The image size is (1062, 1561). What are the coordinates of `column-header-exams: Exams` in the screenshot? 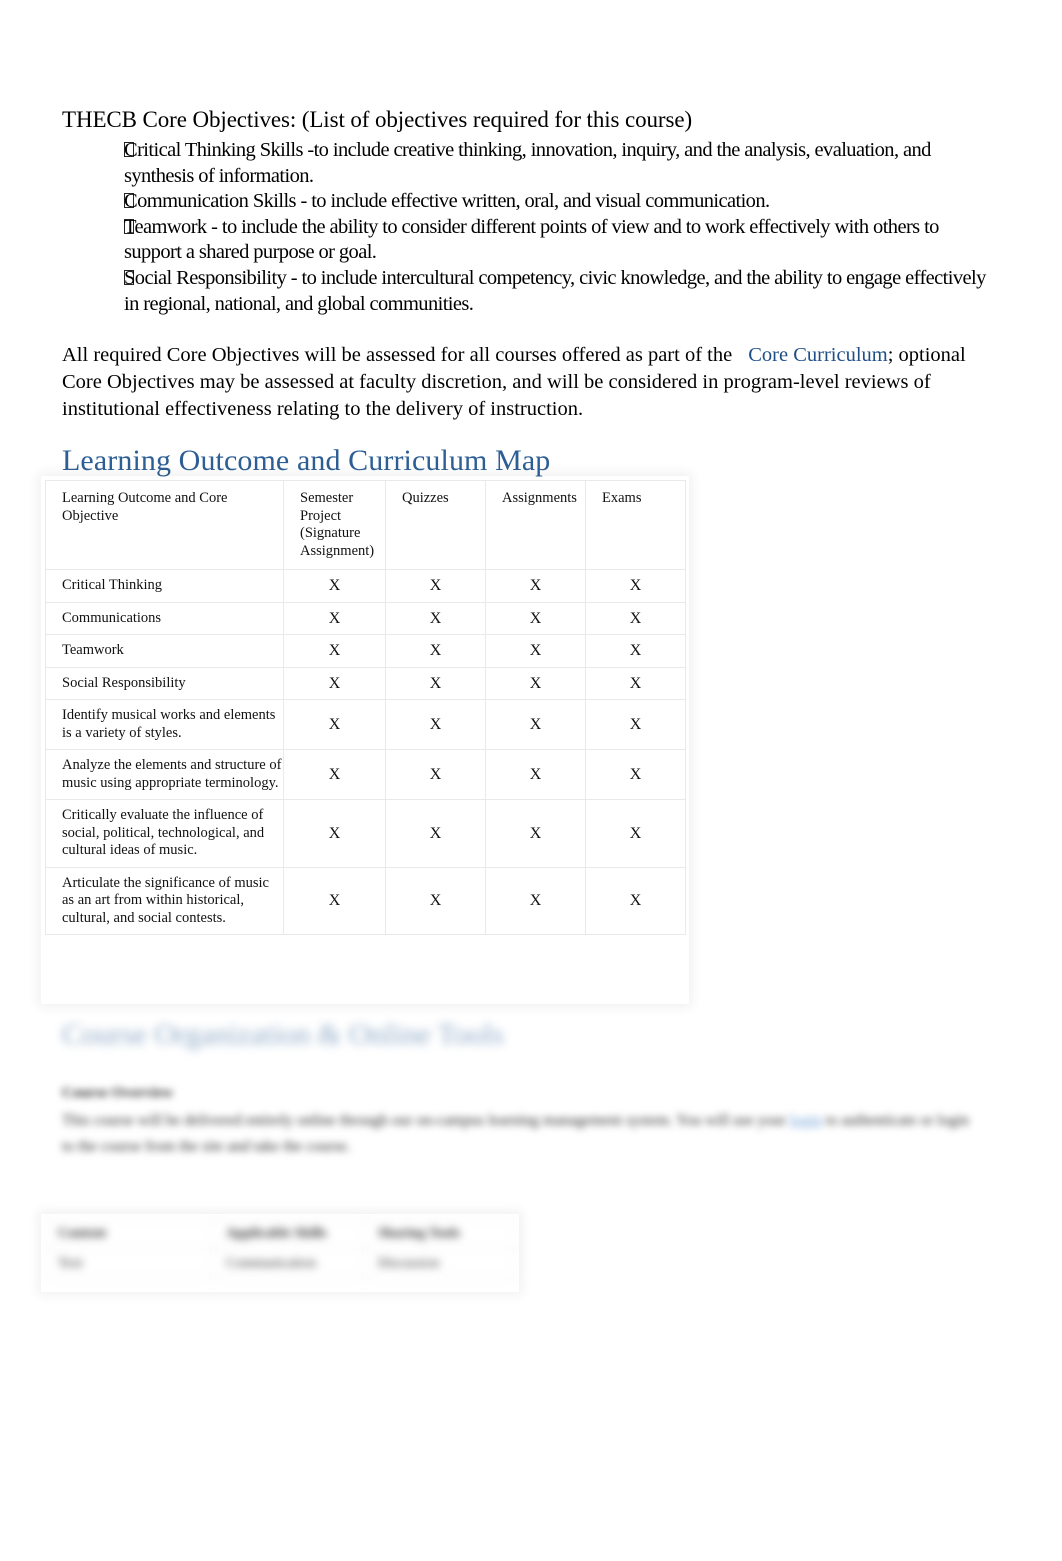 It's located at (635, 525).